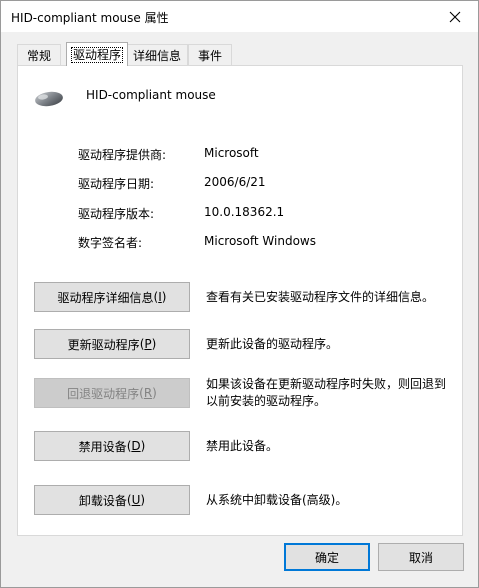  Describe the element at coordinates (103, 393) in the screenshot. I see `rollback-driver-button-text: 回退驱动程序` at that location.